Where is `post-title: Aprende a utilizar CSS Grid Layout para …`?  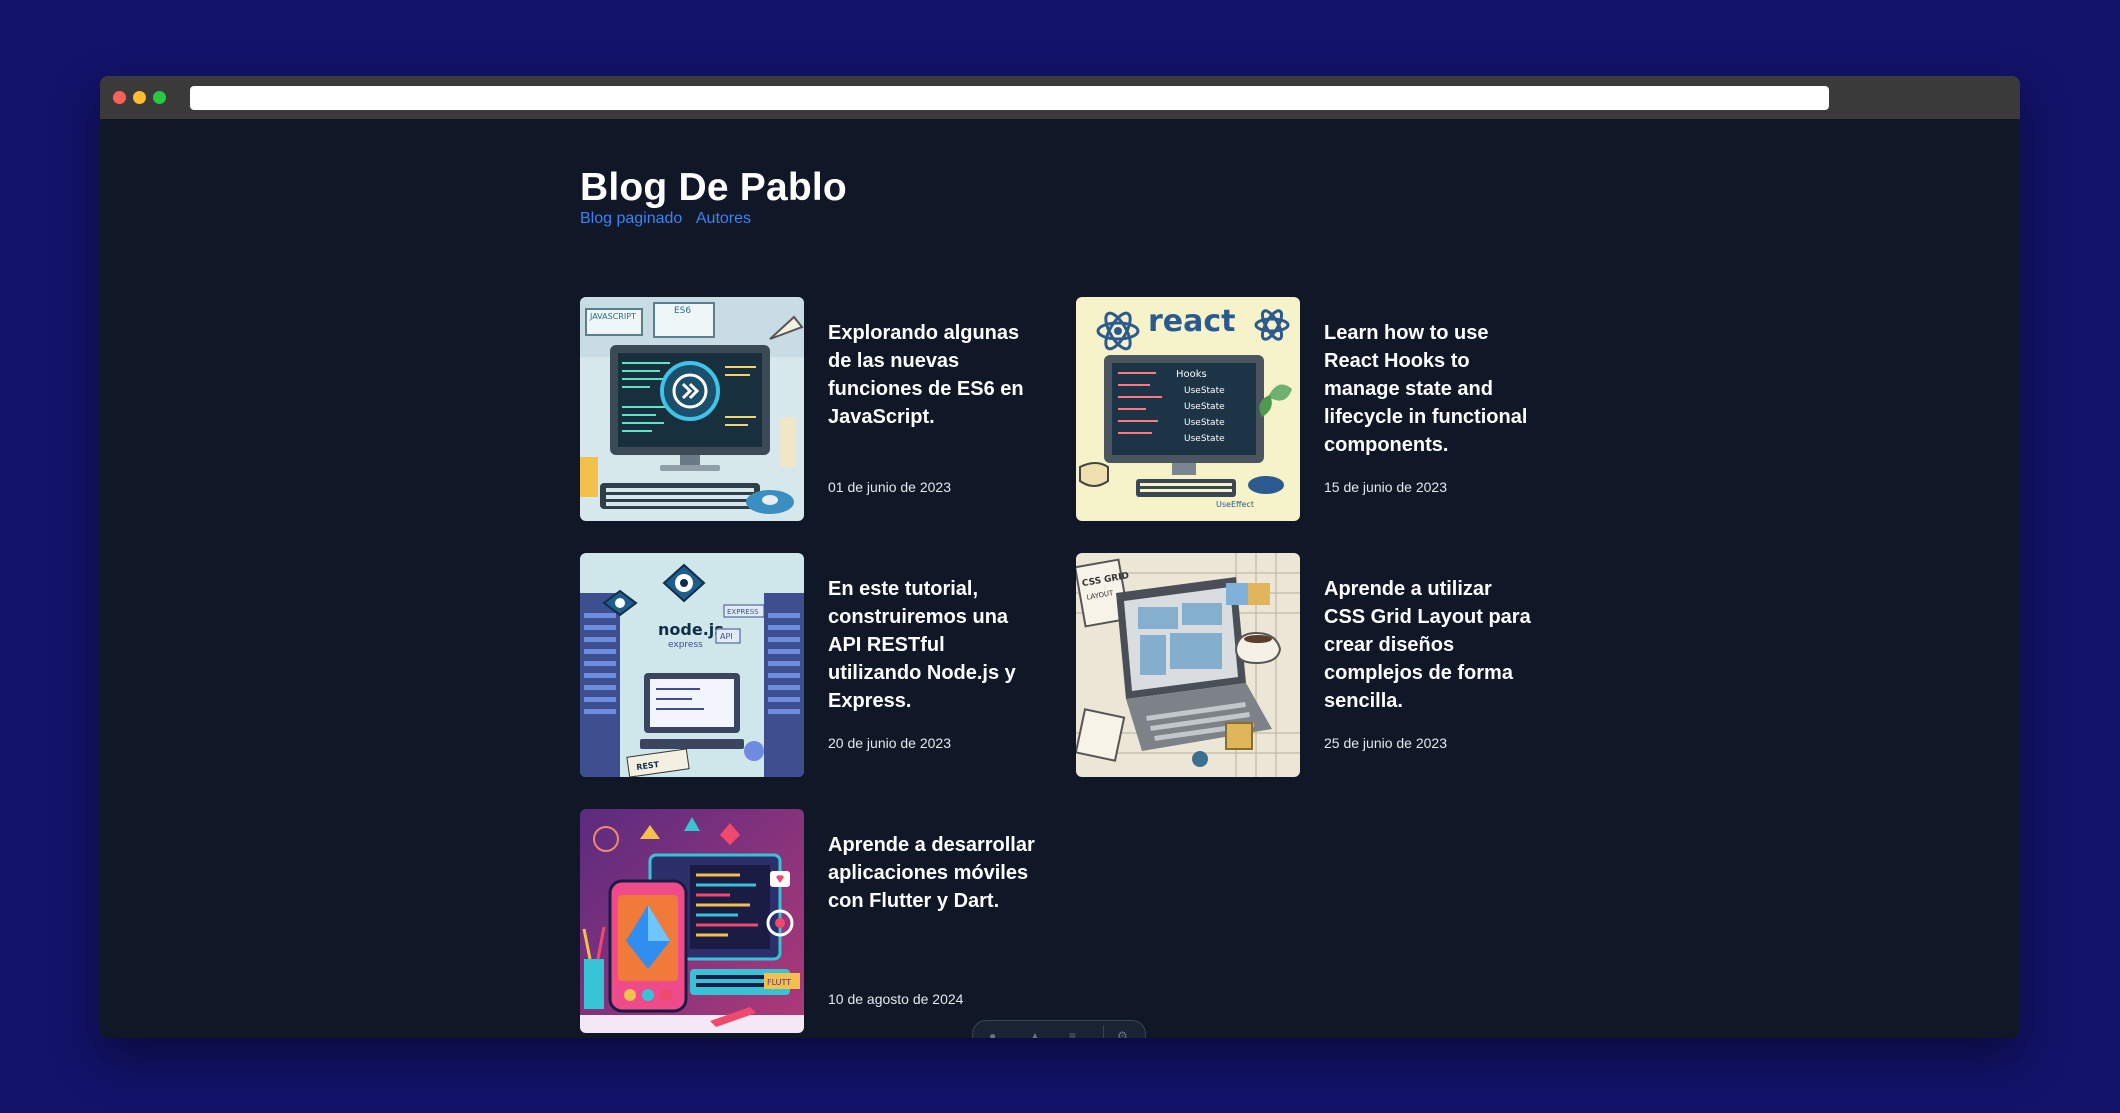 post-title: Aprende a utilizar CSS Grid Layout para … is located at coordinates (1429, 645).